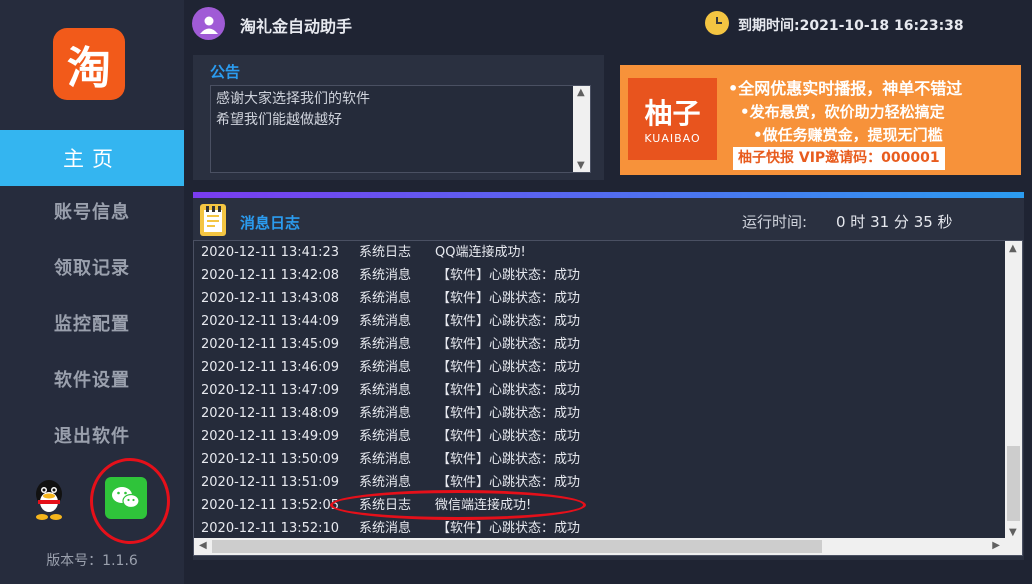  I want to click on log-time: 2020-12-11 13:41:23, so click(270, 252).